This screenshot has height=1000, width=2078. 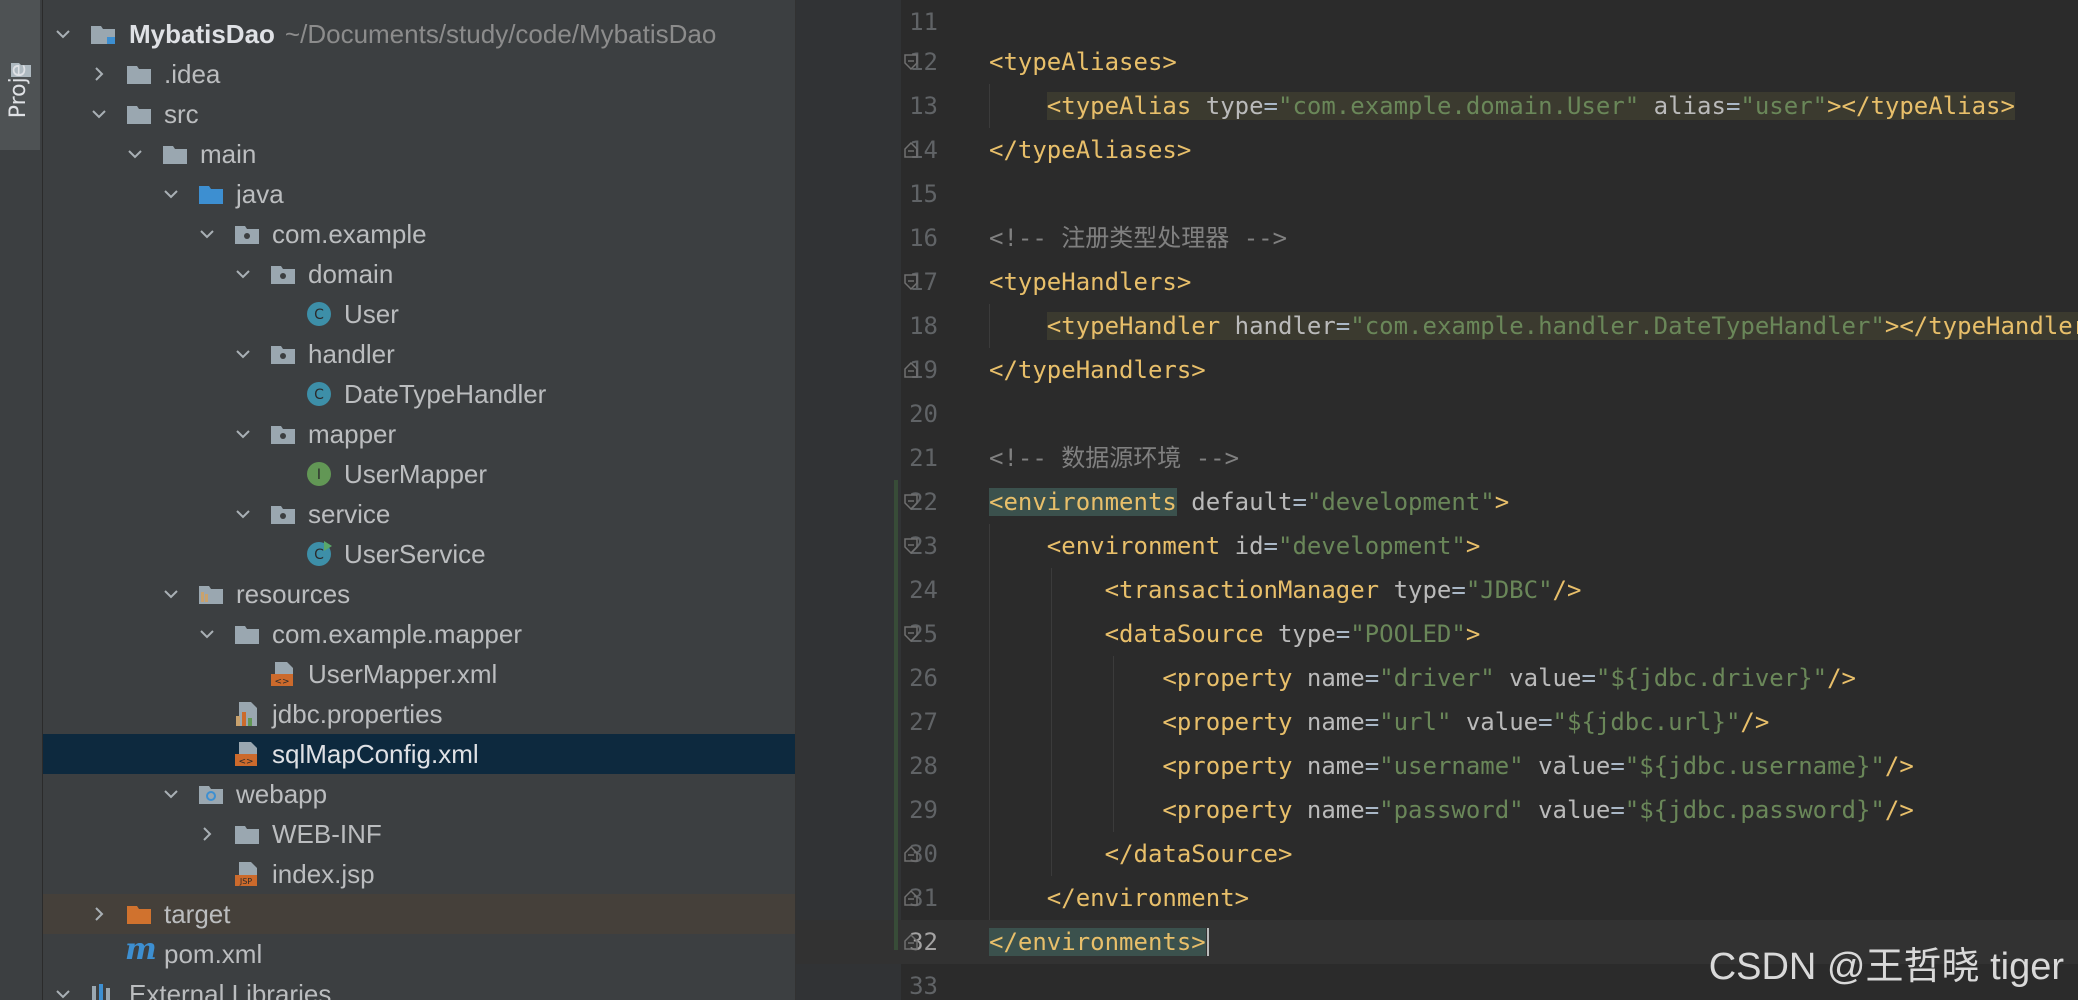 What do you see at coordinates (445, 394) in the screenshot?
I see `tree-label: DateTypeHandler` at bounding box center [445, 394].